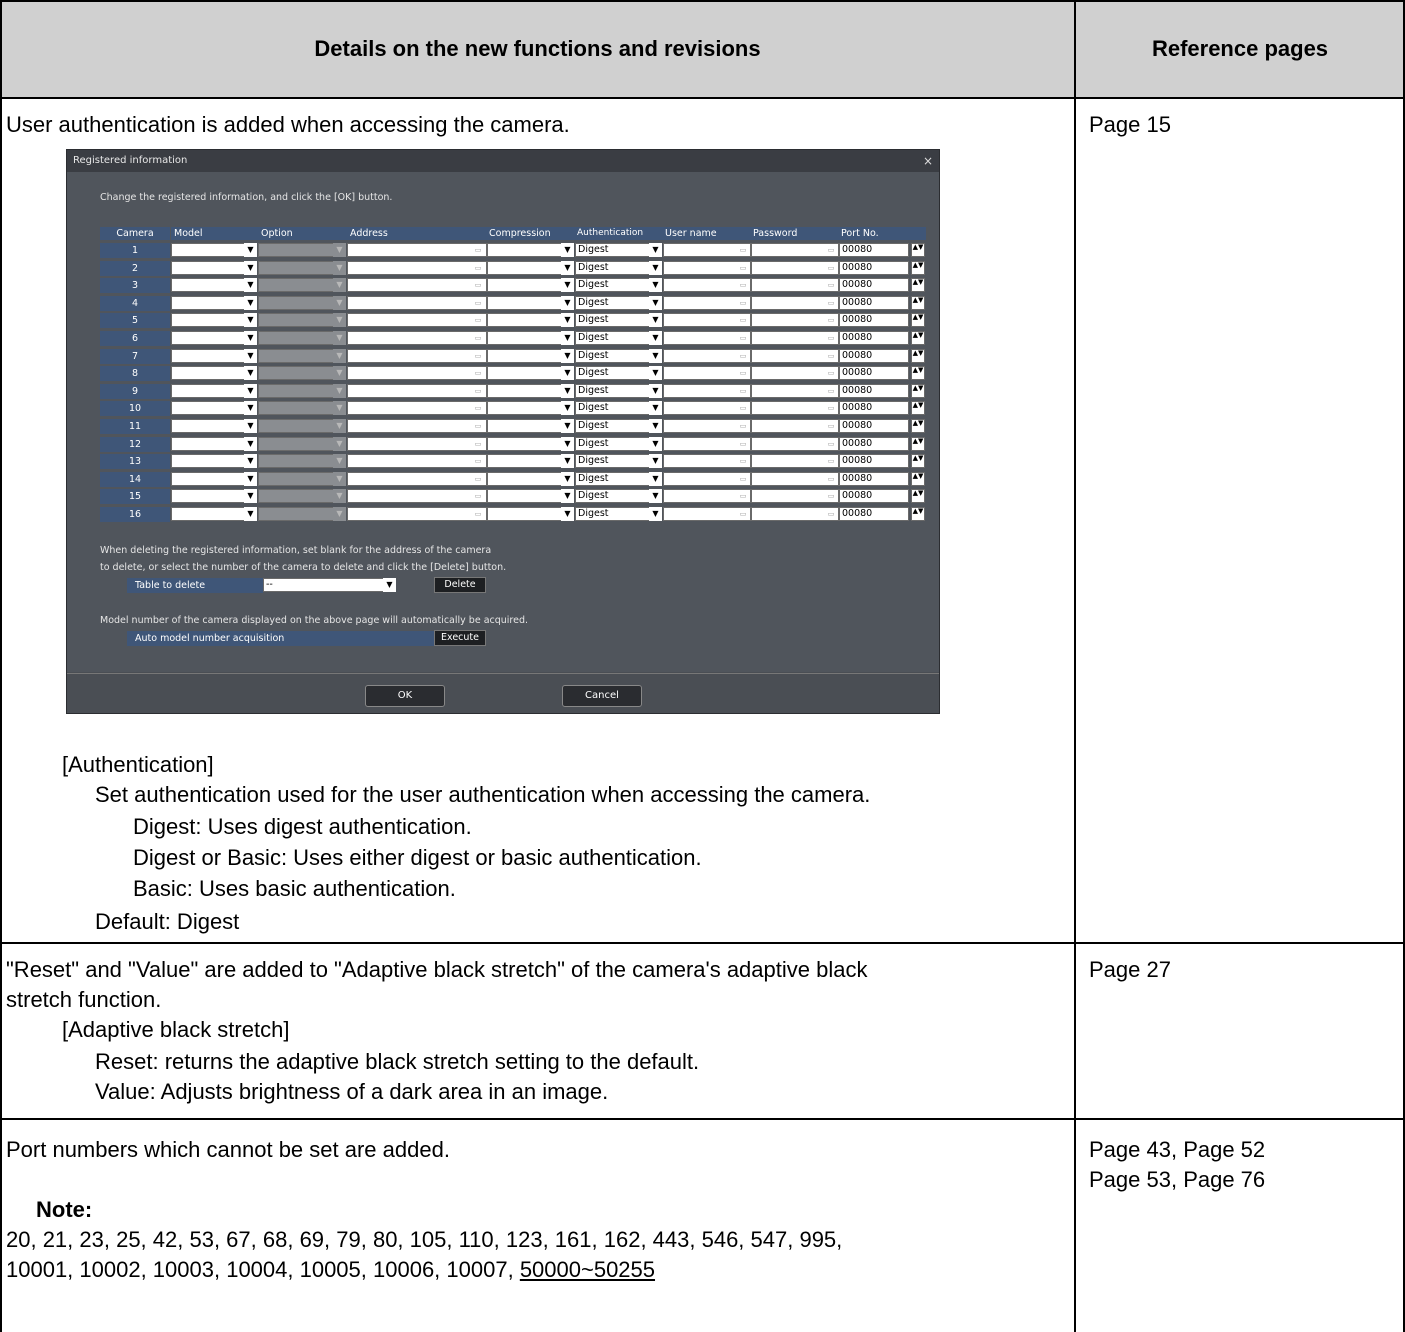 Image resolution: width=1405 pixels, height=1332 pixels. Describe the element at coordinates (460, 585) in the screenshot. I see `delete-button: Delete` at that location.